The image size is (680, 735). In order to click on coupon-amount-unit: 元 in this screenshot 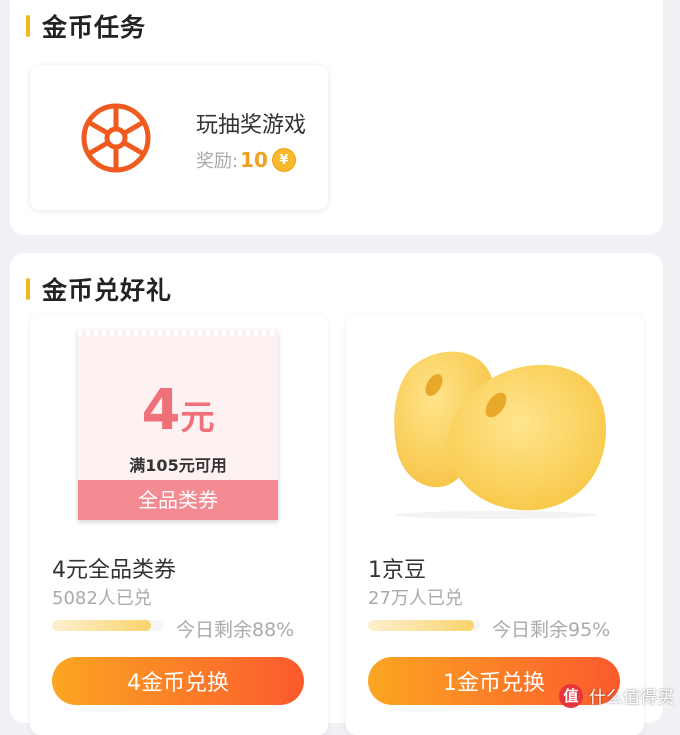, I will do `click(197, 418)`.